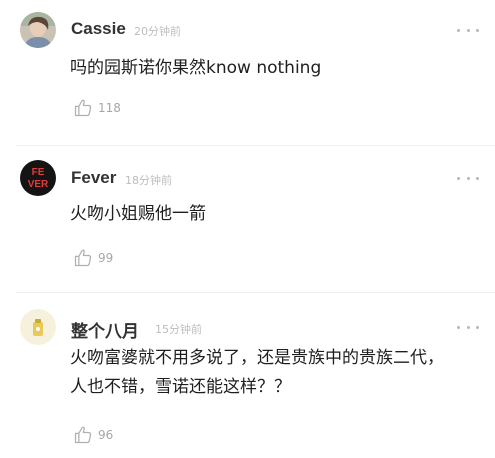 The image size is (495, 458). What do you see at coordinates (106, 435) in the screenshot?
I see `like-count: 96` at bounding box center [106, 435].